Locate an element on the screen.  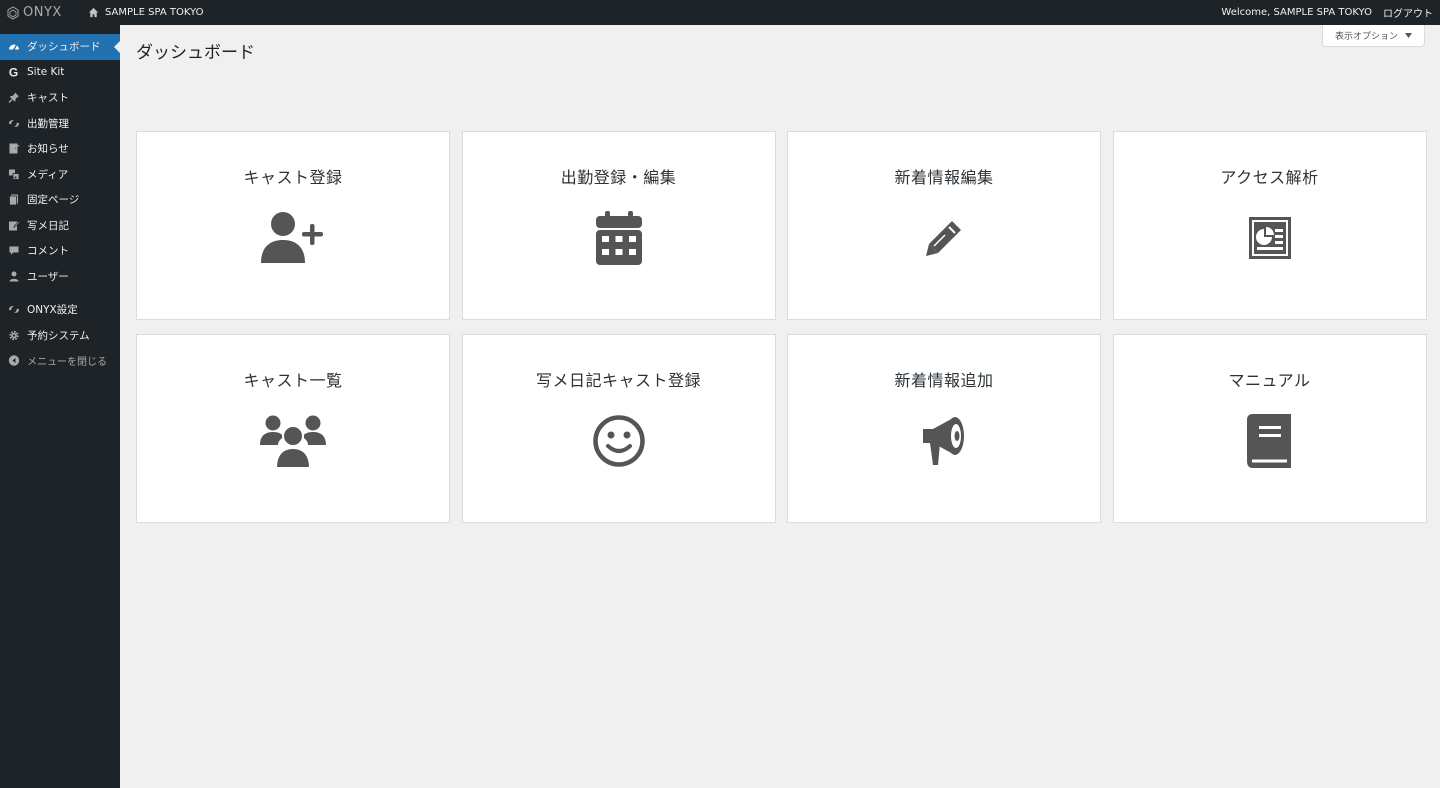
sidebar-item-label: メニューを閉じる is located at coordinates (67, 363).